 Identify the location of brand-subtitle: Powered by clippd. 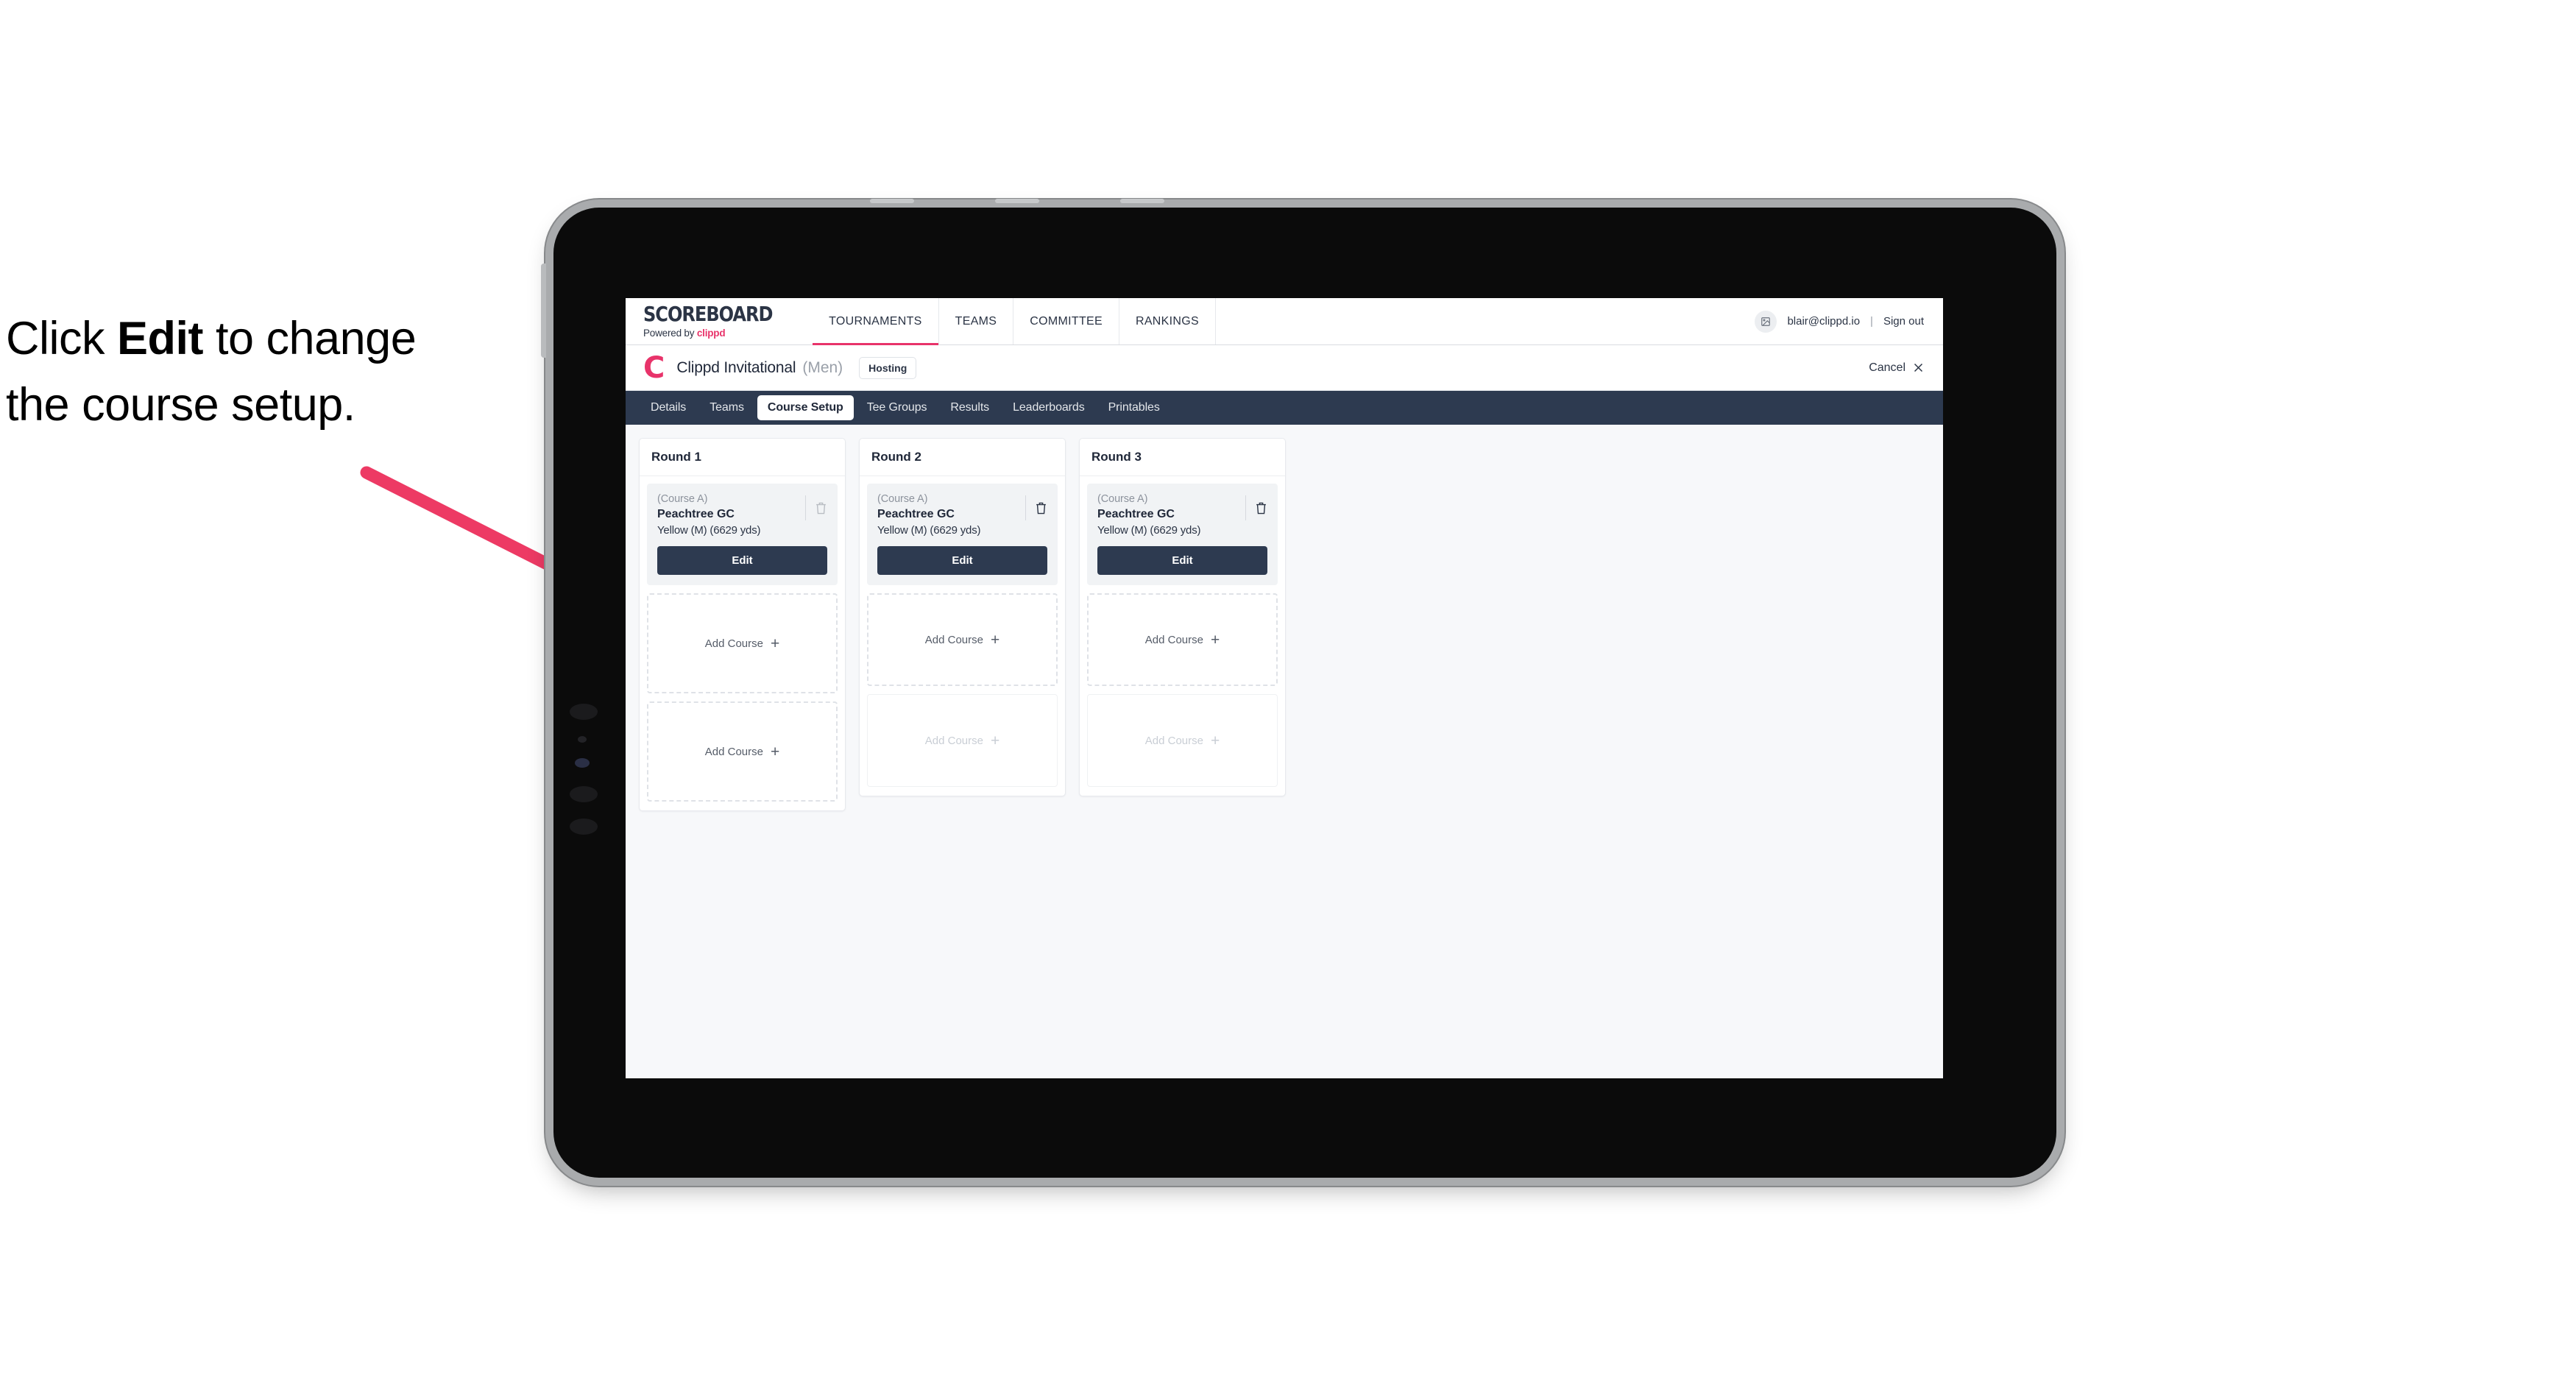
(718, 333).